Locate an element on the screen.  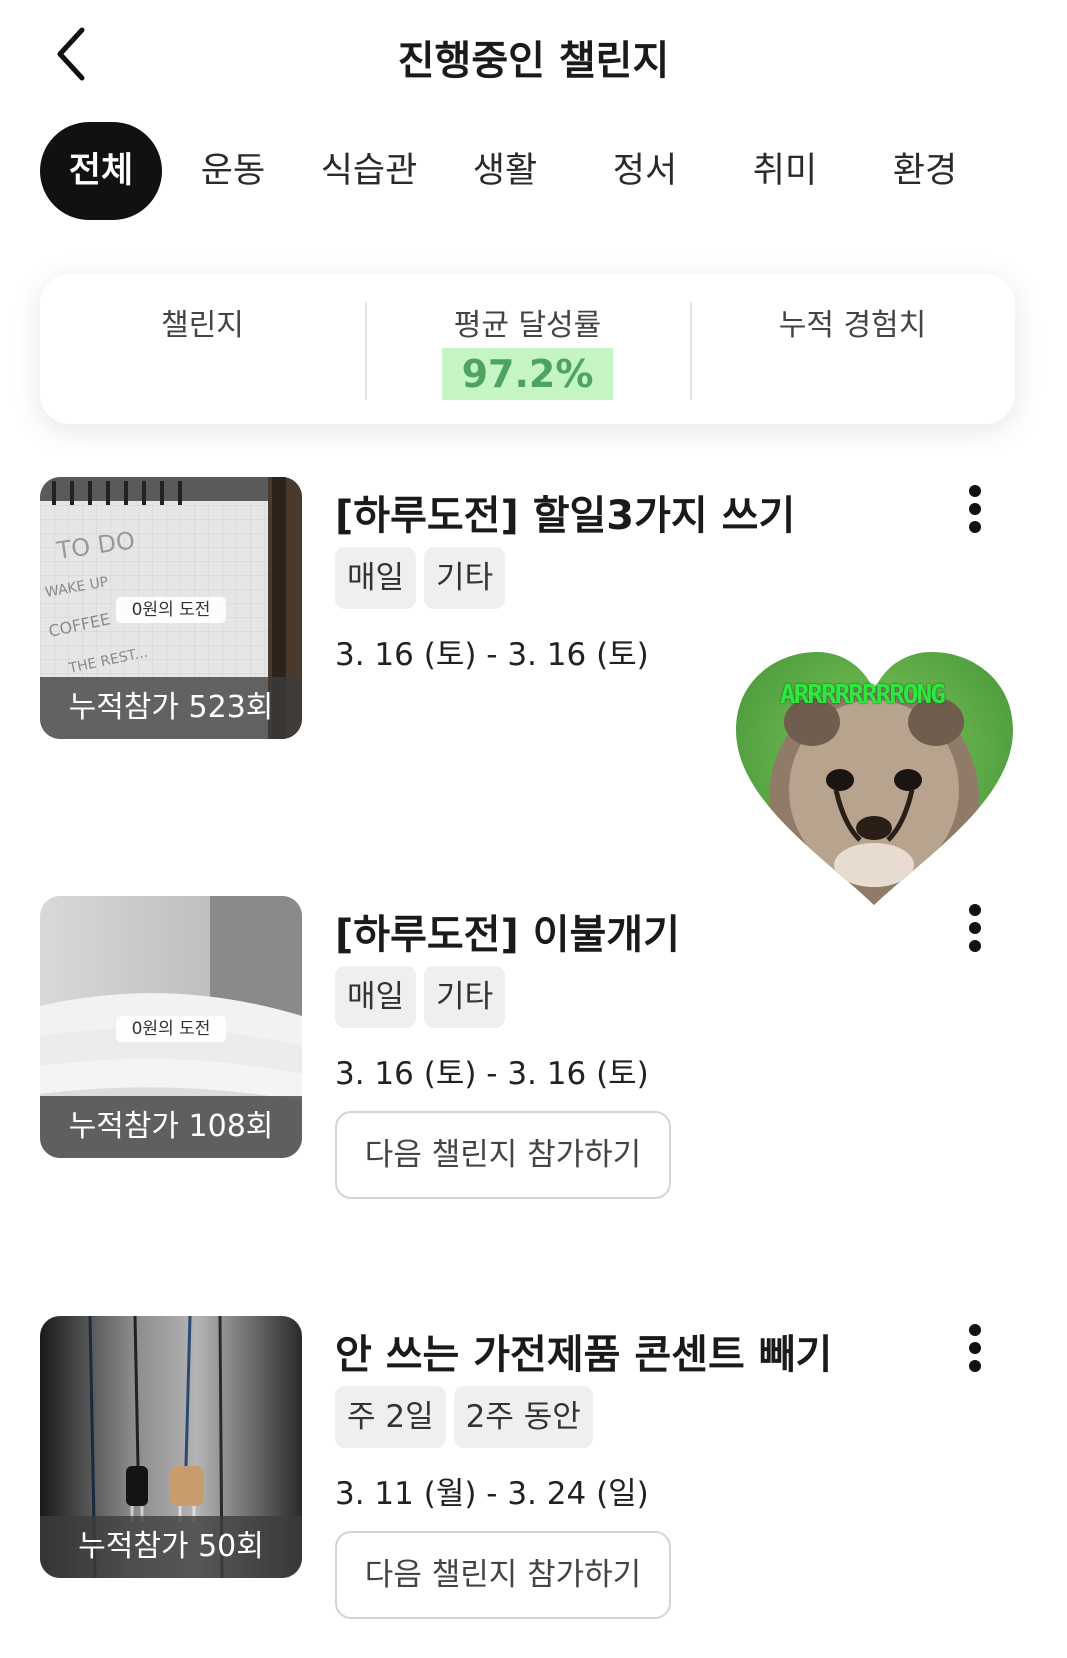
tab-exercise: 운동 is located at coordinates (233, 171).